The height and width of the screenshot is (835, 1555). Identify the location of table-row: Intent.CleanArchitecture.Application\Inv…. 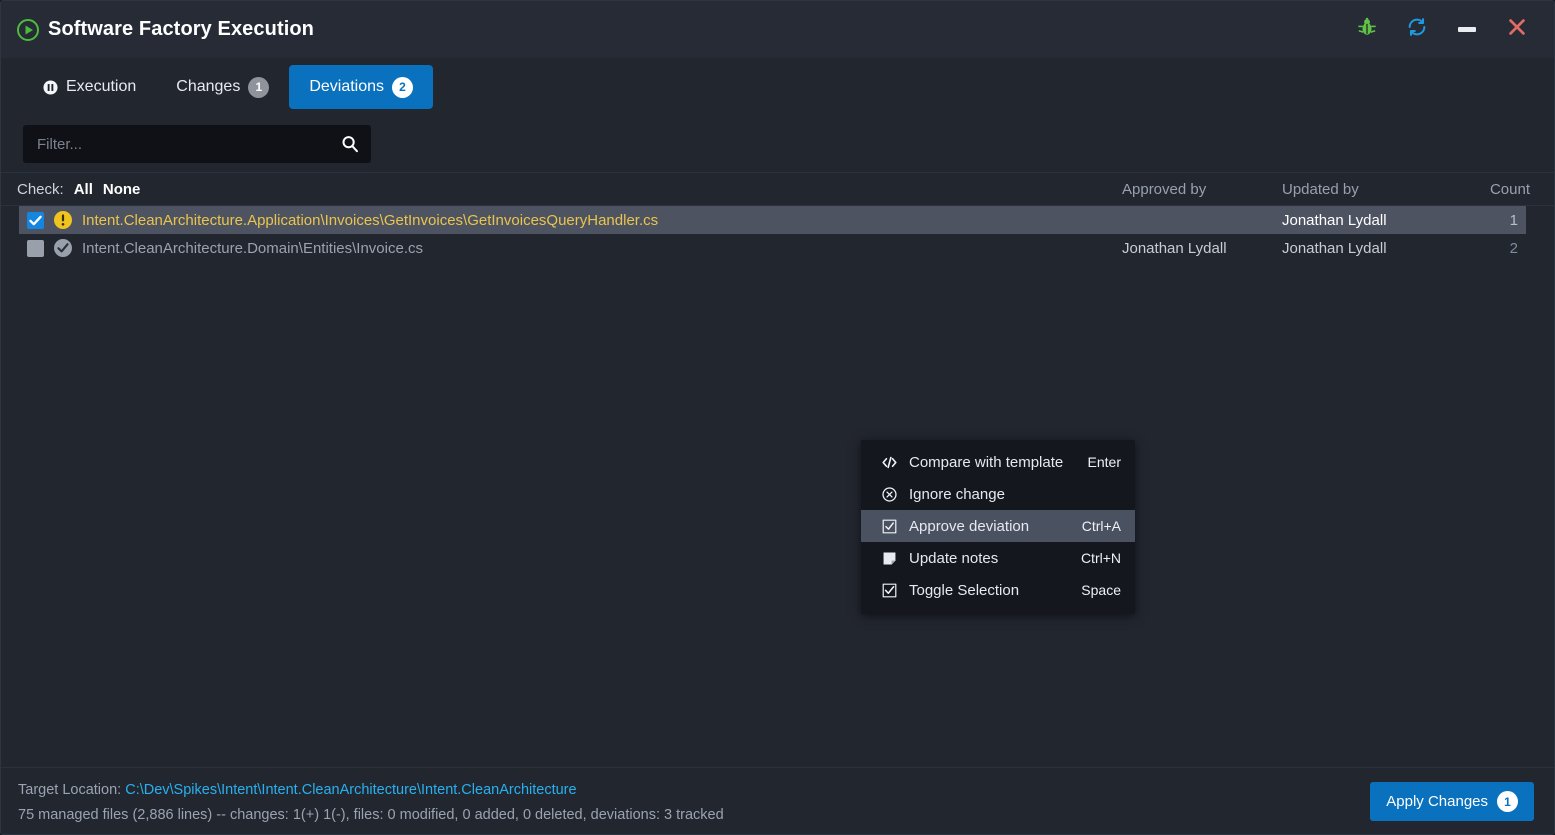
(777, 220).